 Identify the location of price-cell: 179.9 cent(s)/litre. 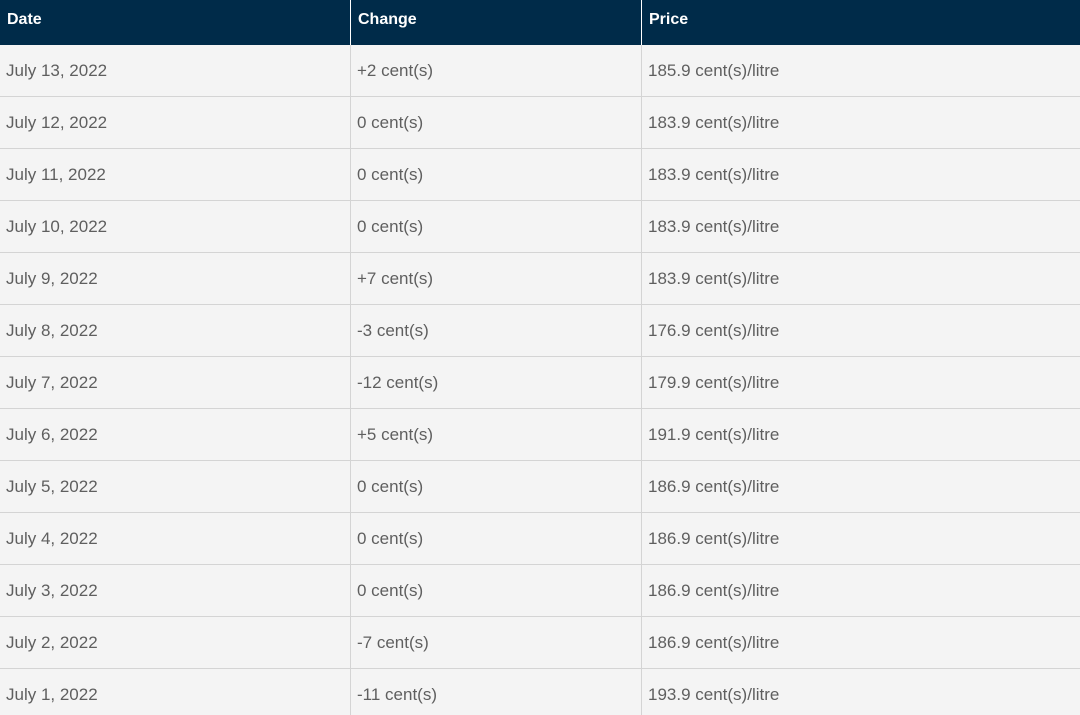
(714, 382).